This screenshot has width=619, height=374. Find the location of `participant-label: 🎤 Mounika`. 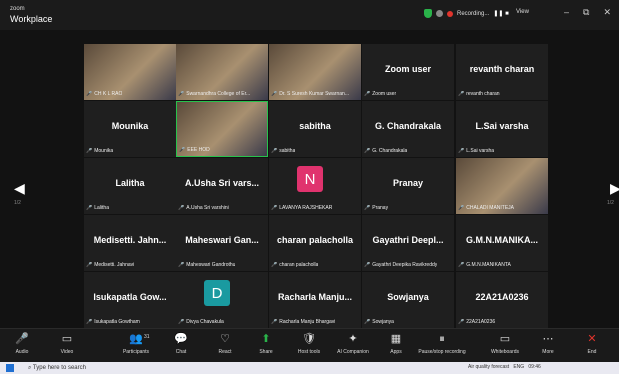

participant-label: 🎤 Mounika is located at coordinates (99, 151).